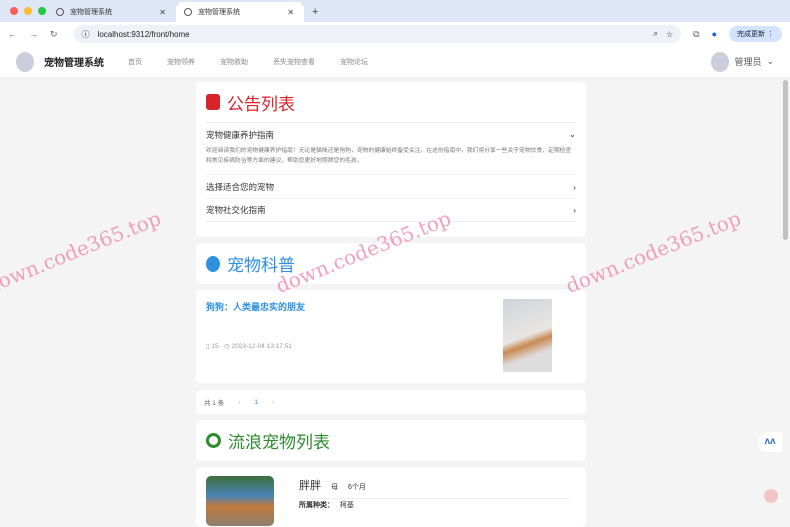  Describe the element at coordinates (357, 487) in the screenshot. I see `pet-age: 6个月` at that location.